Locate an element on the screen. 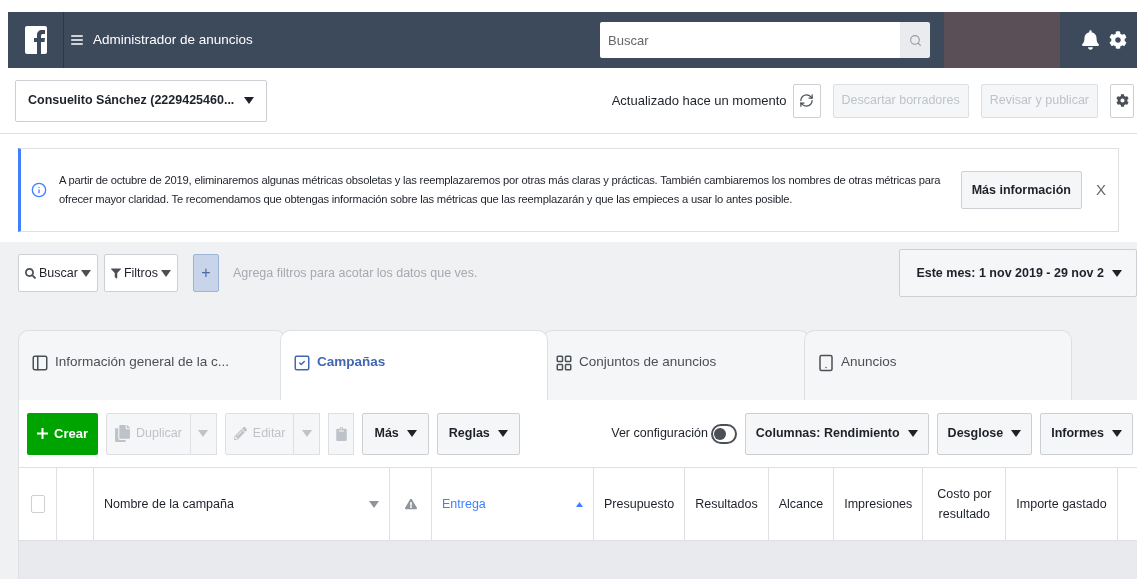 Image resolution: width=1137 pixels, height=579 pixels. menu-button: Más is located at coordinates (395, 433).